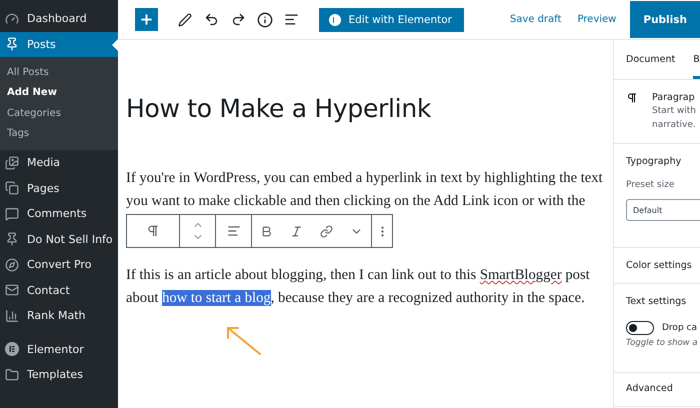 This screenshot has width=700, height=408. I want to click on preset-size-select: Default, so click(663, 210).